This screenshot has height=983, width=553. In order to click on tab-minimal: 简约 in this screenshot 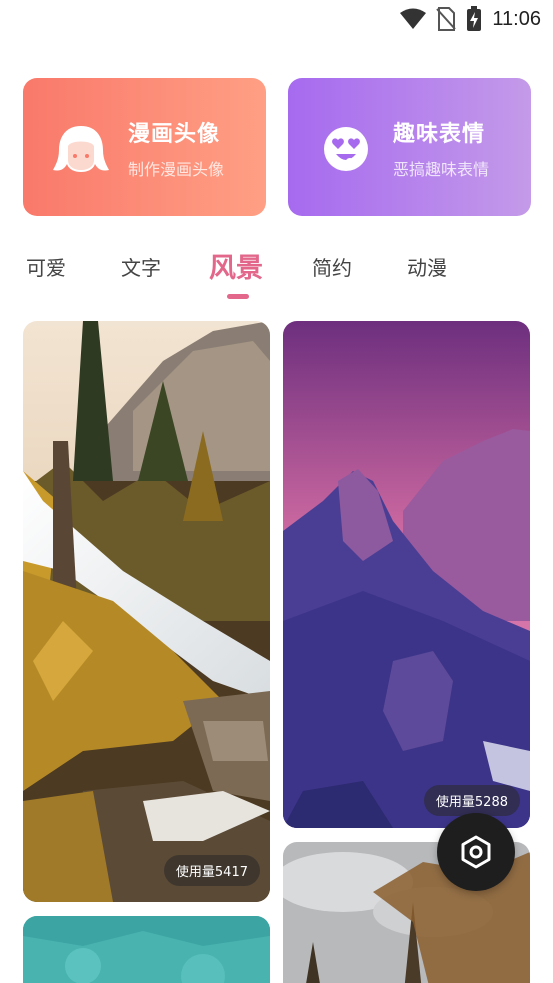, I will do `click(332, 266)`.